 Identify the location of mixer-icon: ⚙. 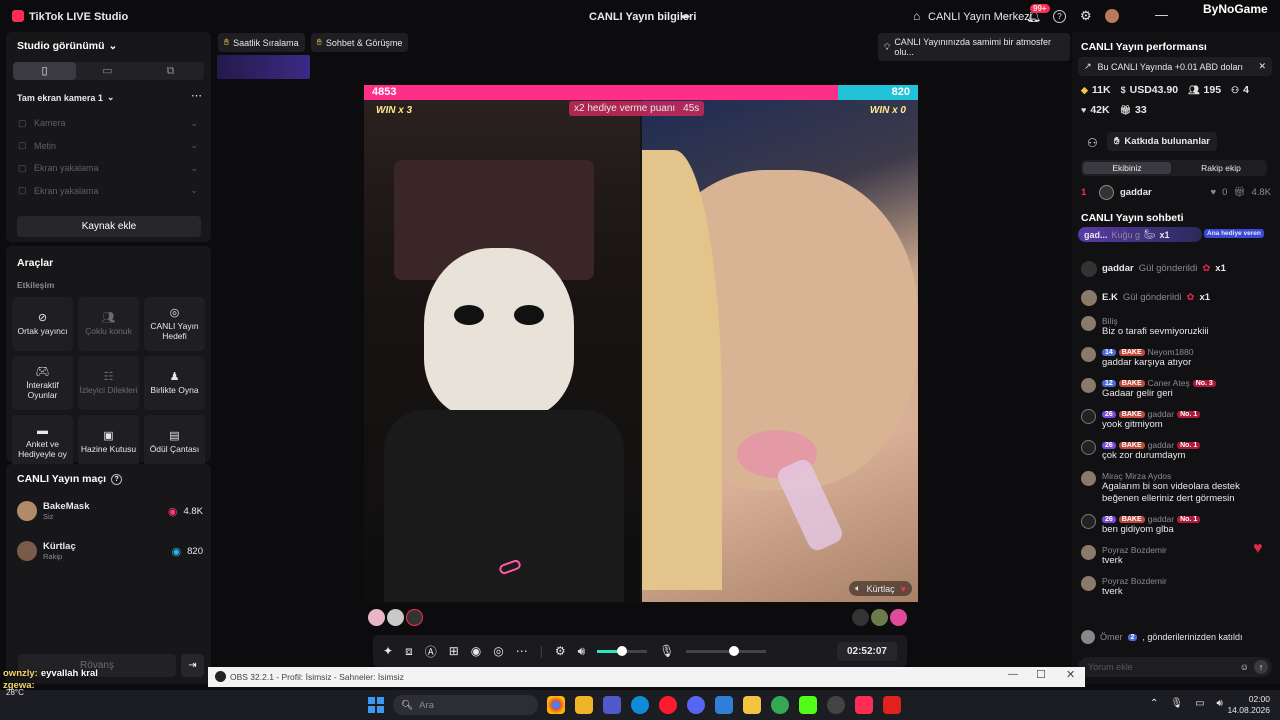
(560, 651).